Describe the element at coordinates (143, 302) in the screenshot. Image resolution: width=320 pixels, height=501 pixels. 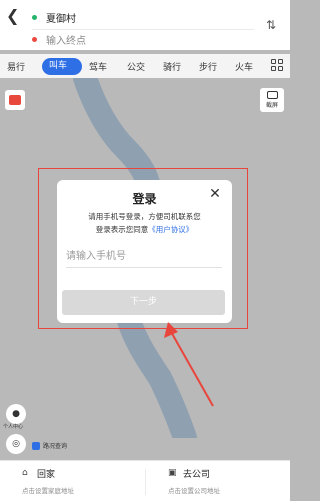
I see `next-button: 下一步` at that location.